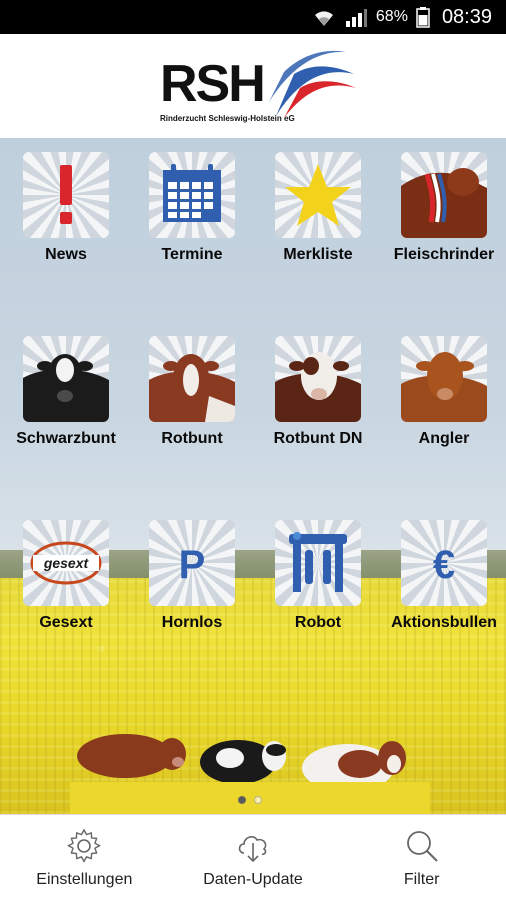  Describe the element at coordinates (444, 438) in the screenshot. I see `tile-label: Angler` at that location.